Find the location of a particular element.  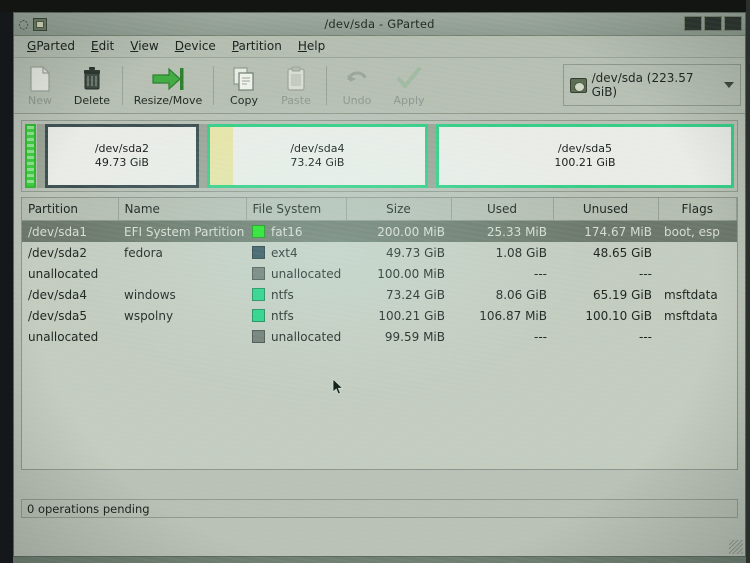

cell-used: 8.06 GiB is located at coordinates (521, 294).